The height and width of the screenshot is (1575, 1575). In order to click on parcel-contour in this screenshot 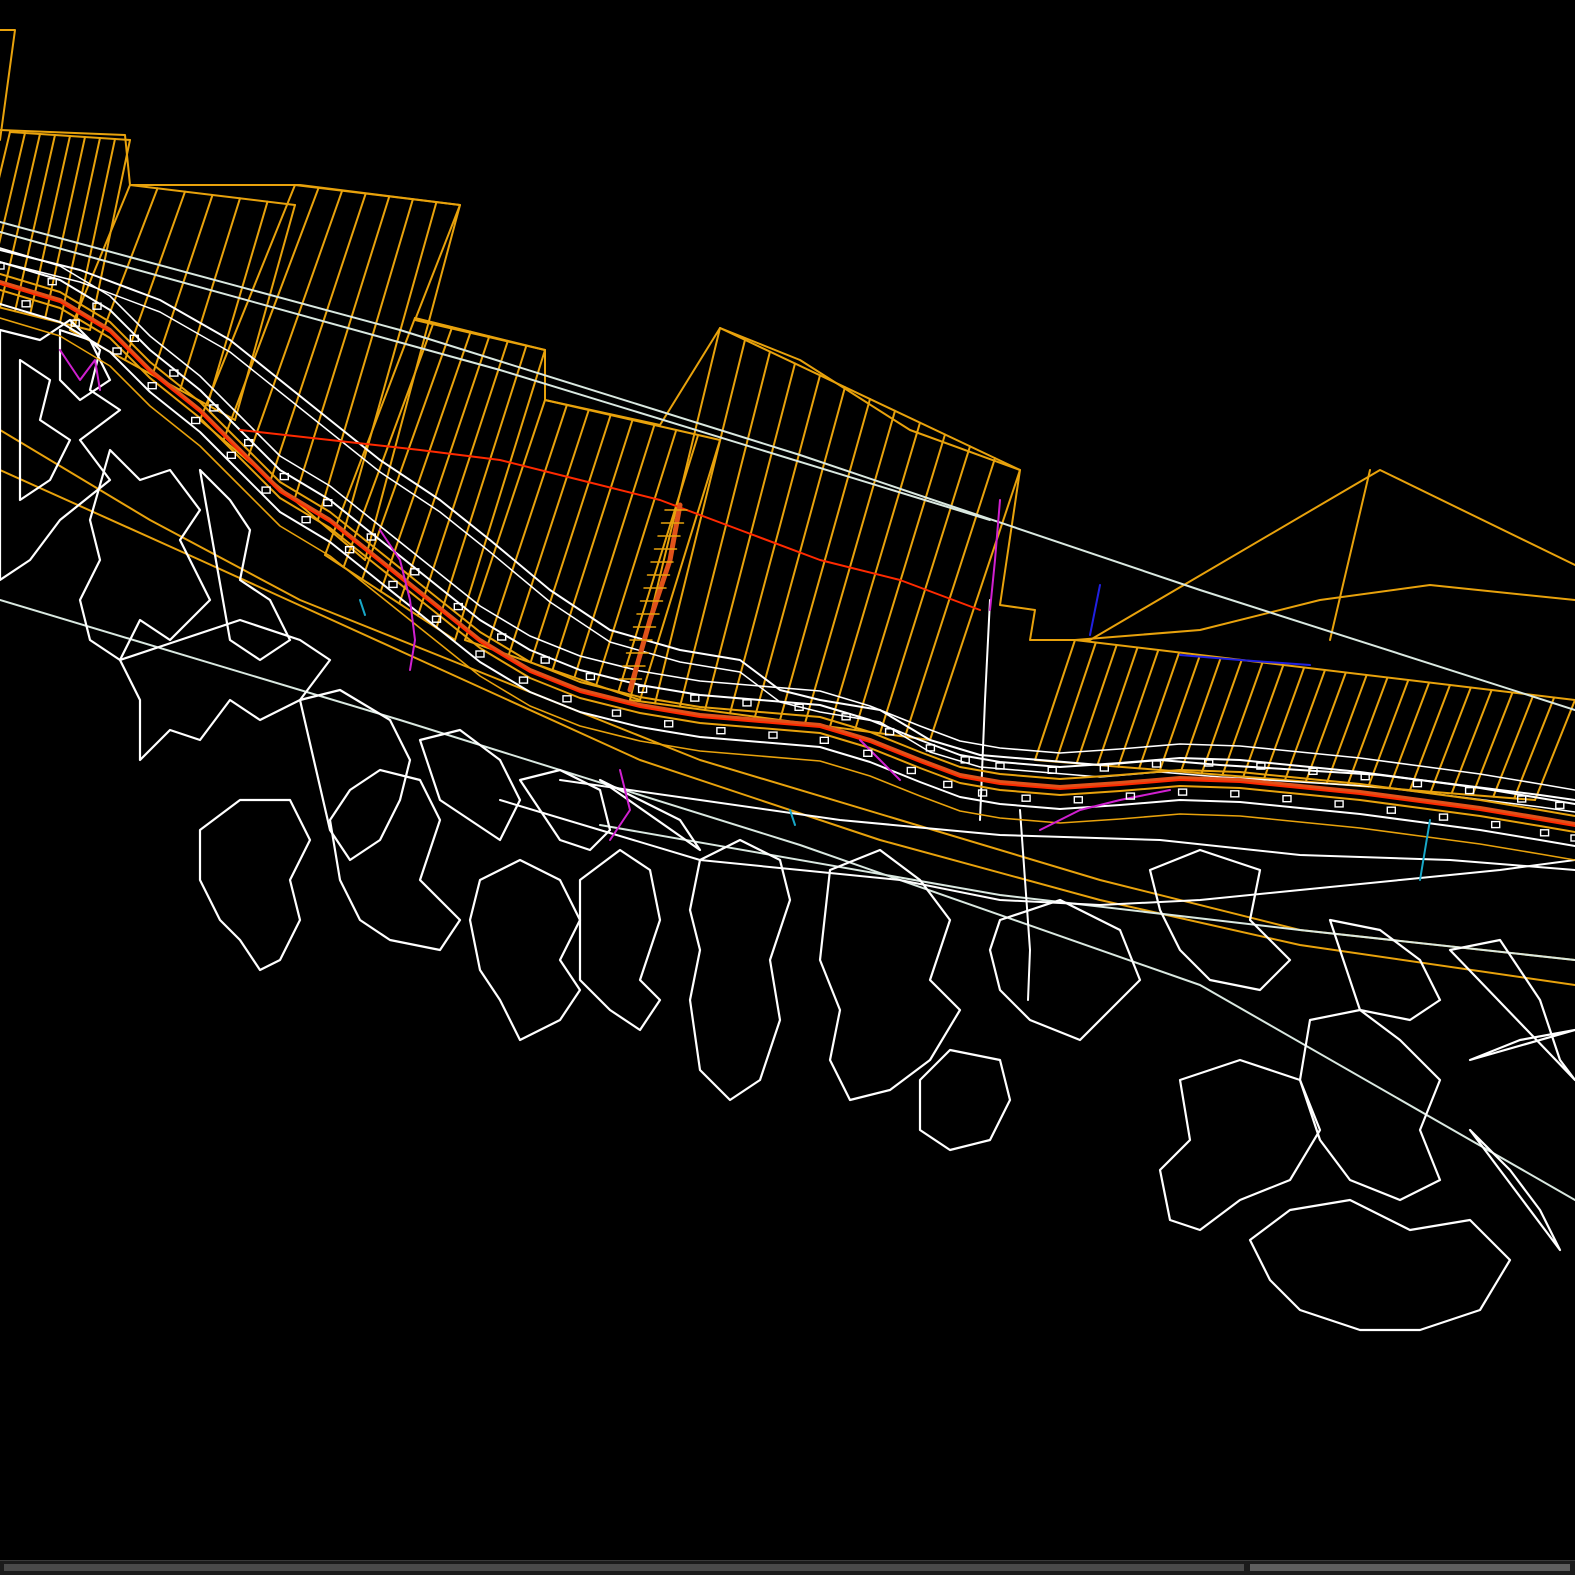, I will do `click(1324, 612)`.